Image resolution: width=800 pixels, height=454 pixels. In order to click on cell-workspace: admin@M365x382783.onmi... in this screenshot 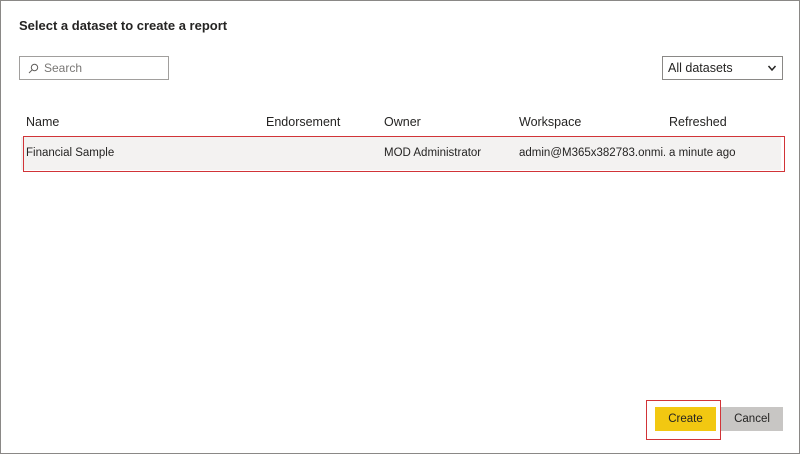, I will do `click(592, 153)`.